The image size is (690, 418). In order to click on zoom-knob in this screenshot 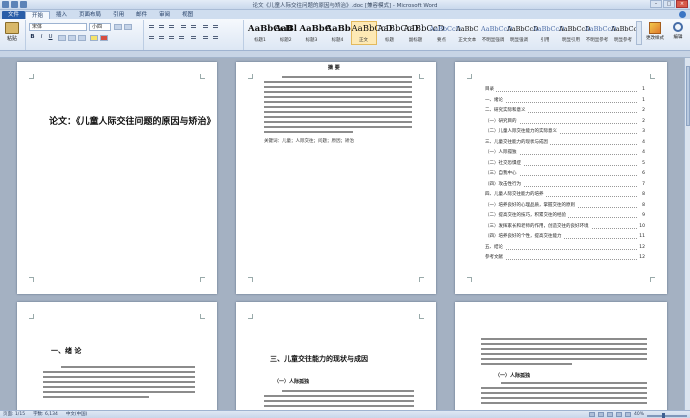, I will do `click(663, 415)`.